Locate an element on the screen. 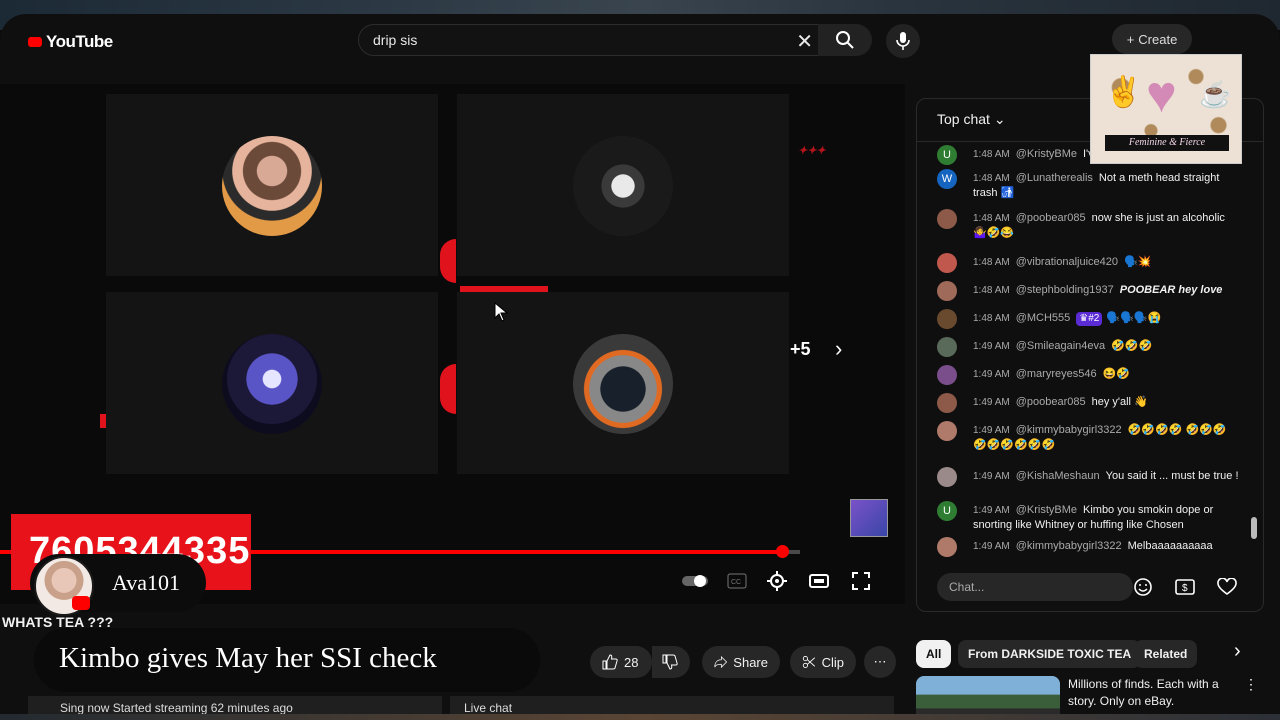  theater-button is located at coordinates (819, 581).